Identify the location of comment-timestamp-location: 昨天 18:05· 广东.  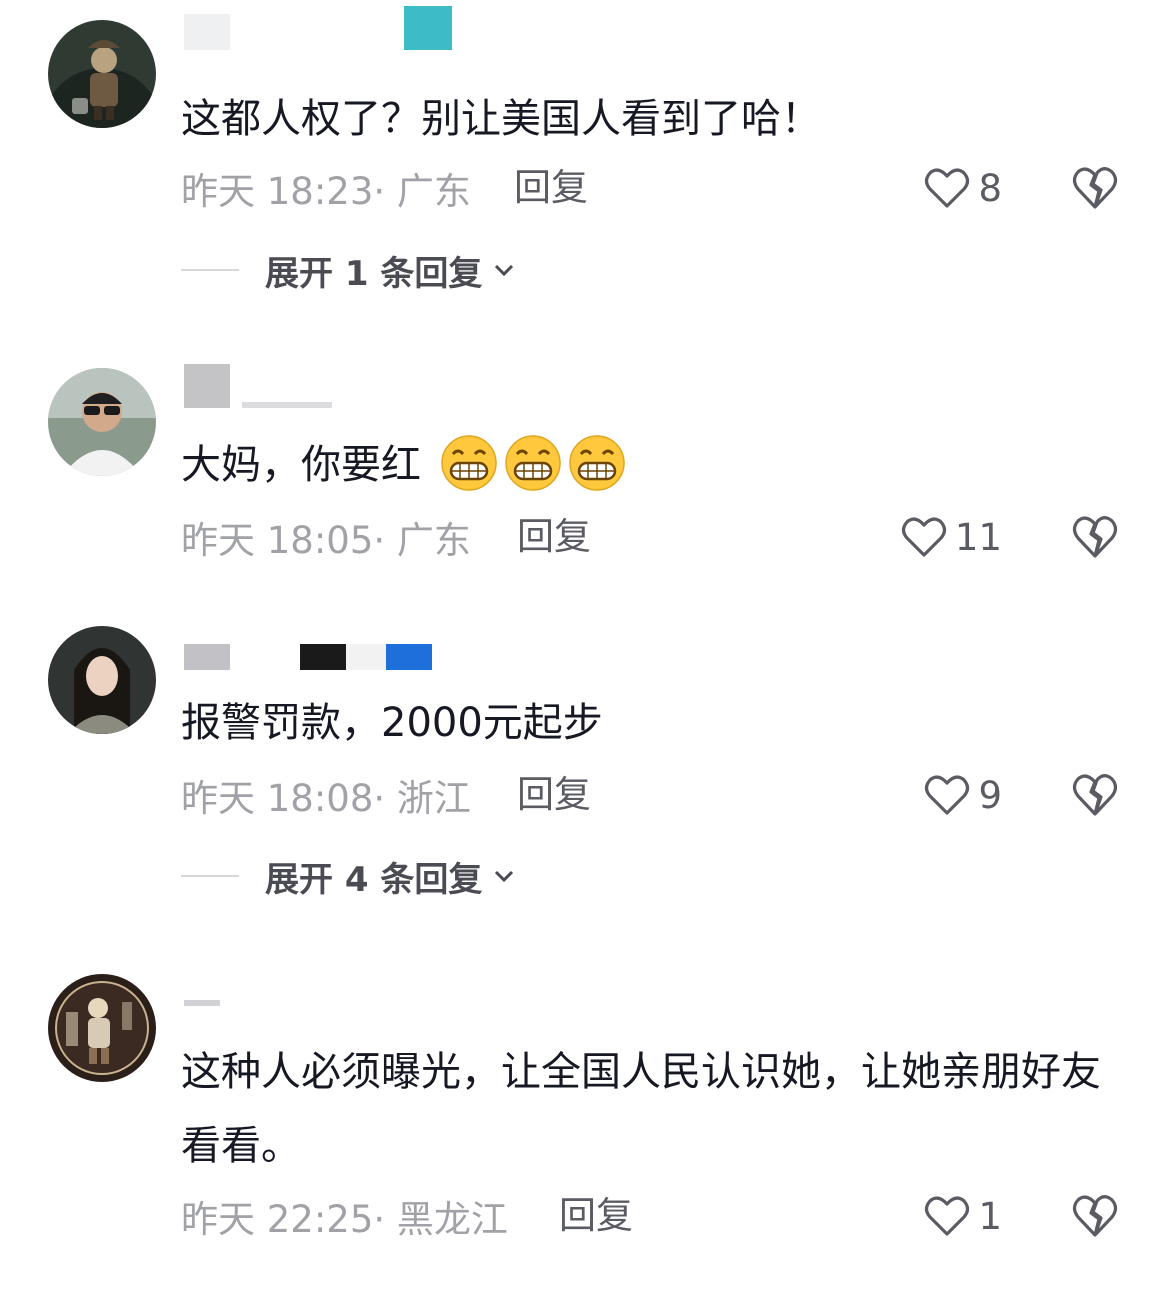
(326, 540).